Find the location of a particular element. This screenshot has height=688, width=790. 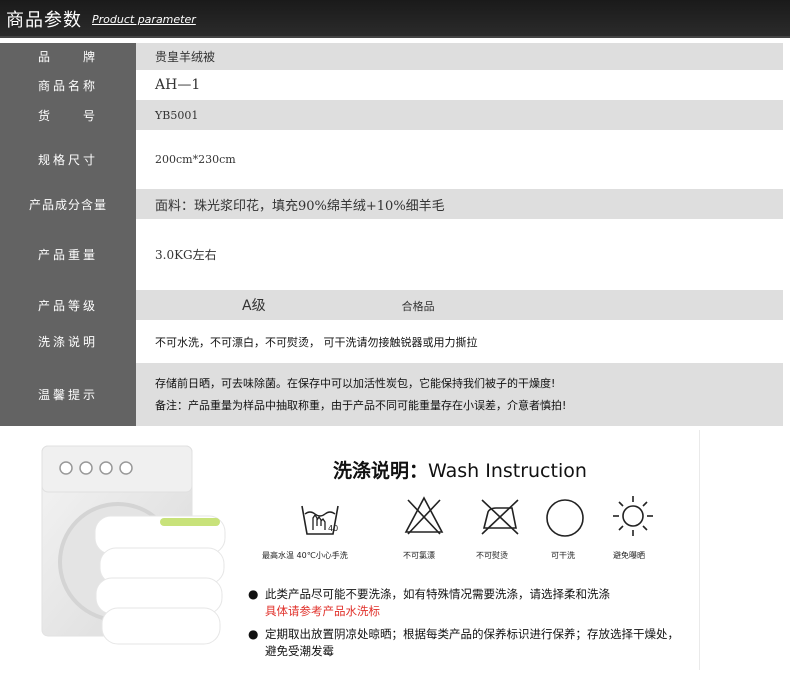

param-row-weight: 产品重量 3.0KG左右 is located at coordinates (391, 254).